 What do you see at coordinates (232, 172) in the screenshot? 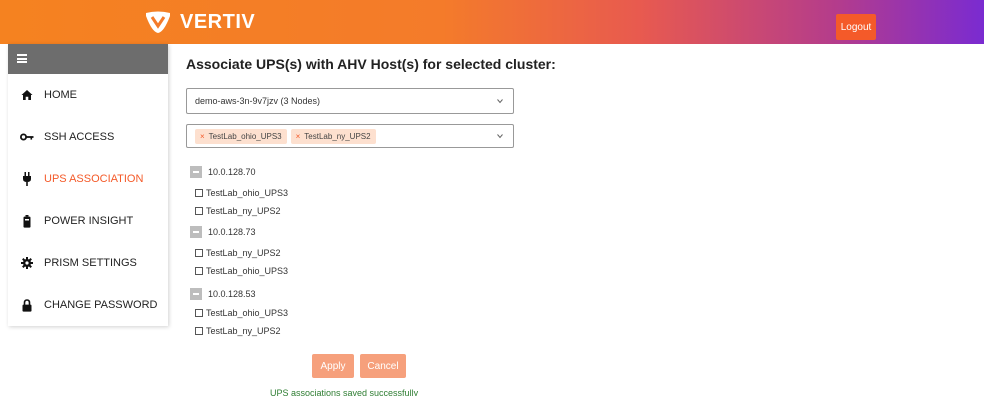
I see `host-ip: 10.0.128.70` at bounding box center [232, 172].